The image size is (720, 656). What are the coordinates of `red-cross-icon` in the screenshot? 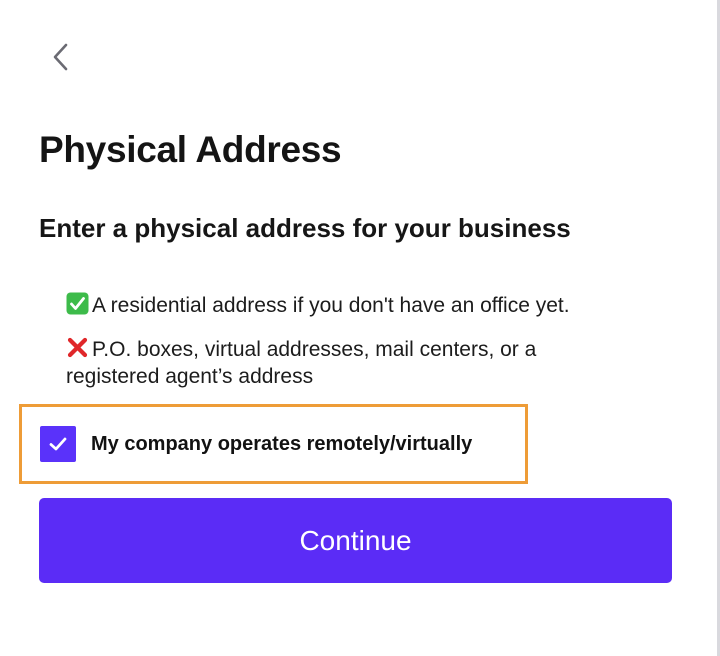 It's located at (77, 347).